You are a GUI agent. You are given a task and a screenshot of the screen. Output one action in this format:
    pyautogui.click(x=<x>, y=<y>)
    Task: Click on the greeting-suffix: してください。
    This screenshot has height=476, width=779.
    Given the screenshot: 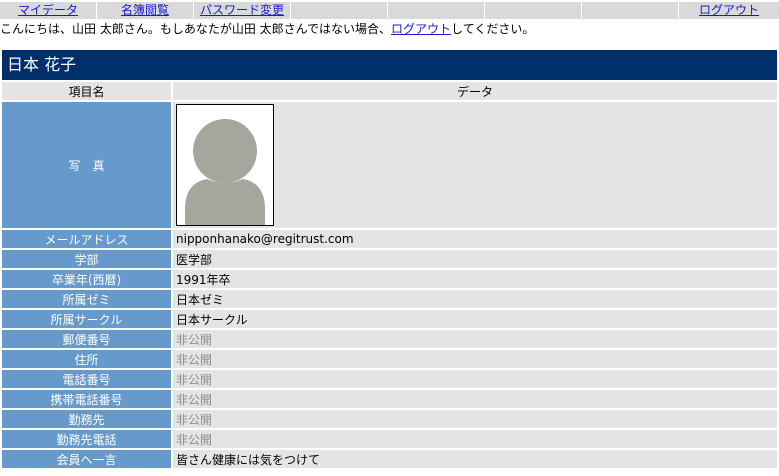 What is the action you would take?
    pyautogui.click(x=493, y=29)
    